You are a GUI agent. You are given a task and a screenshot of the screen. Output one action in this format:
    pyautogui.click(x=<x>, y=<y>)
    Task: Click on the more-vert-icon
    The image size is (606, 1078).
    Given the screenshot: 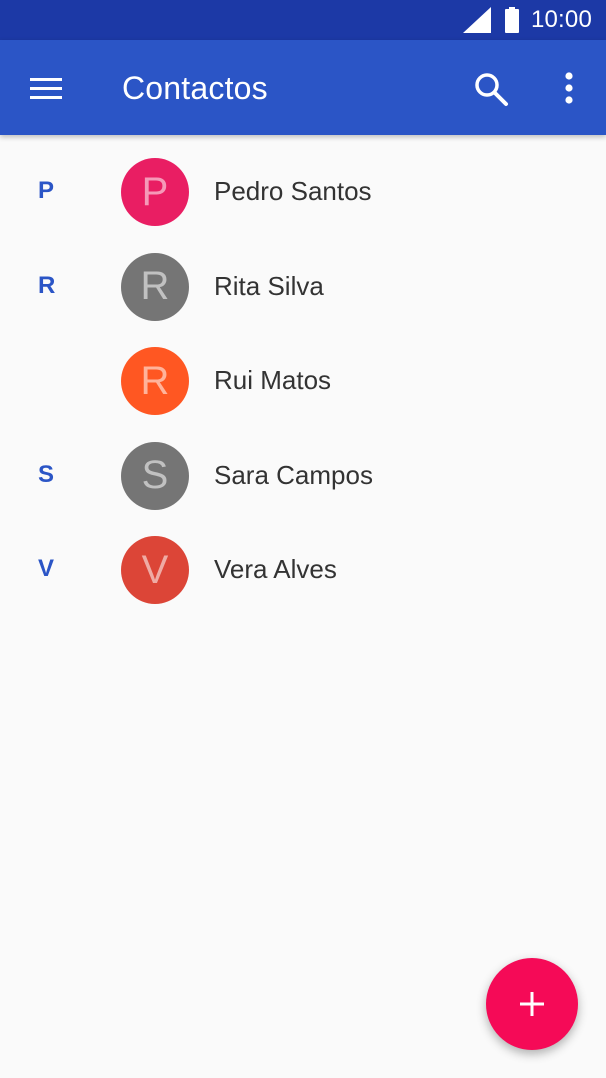 What is the action you would take?
    pyautogui.click(x=569, y=89)
    